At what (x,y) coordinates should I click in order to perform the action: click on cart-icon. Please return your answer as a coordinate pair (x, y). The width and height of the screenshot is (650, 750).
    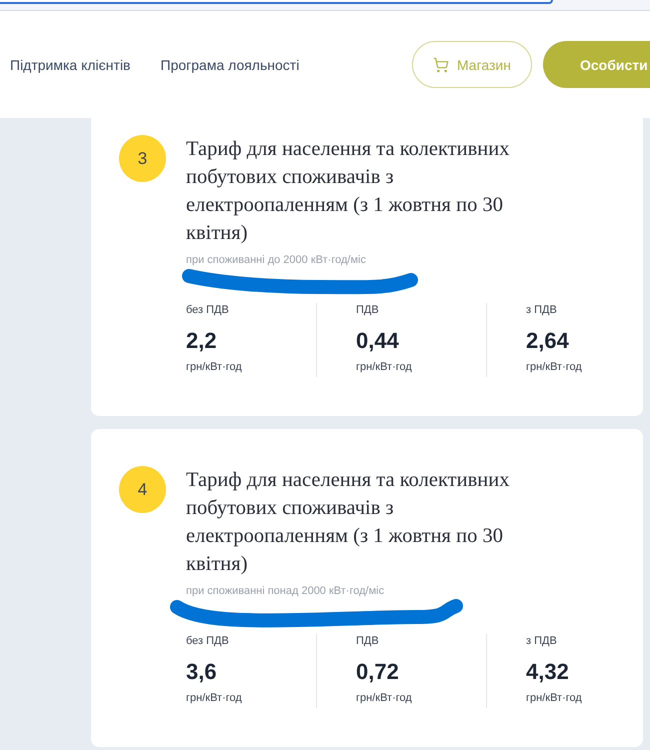
    Looking at the image, I should click on (440, 64).